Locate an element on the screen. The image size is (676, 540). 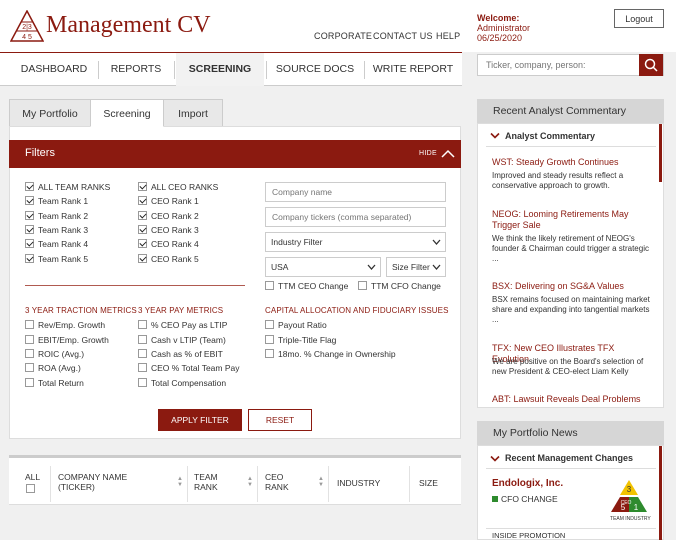
checkbox-cash-v-ltip: Cash v LTIP (Team) is located at coordinates (182, 341).